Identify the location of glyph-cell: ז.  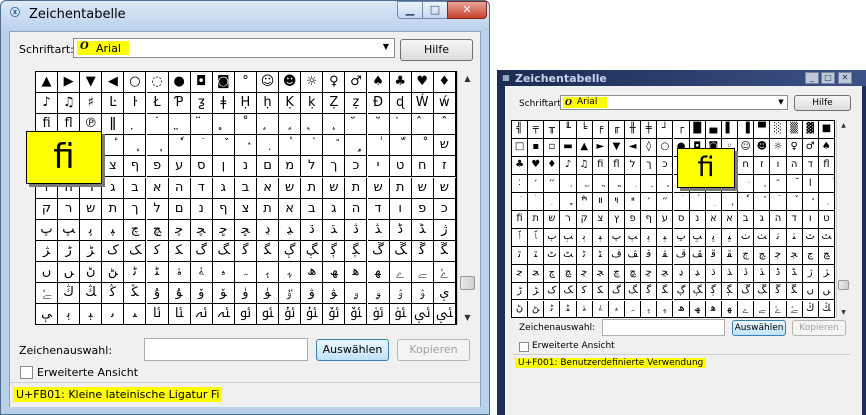
(762, 165).